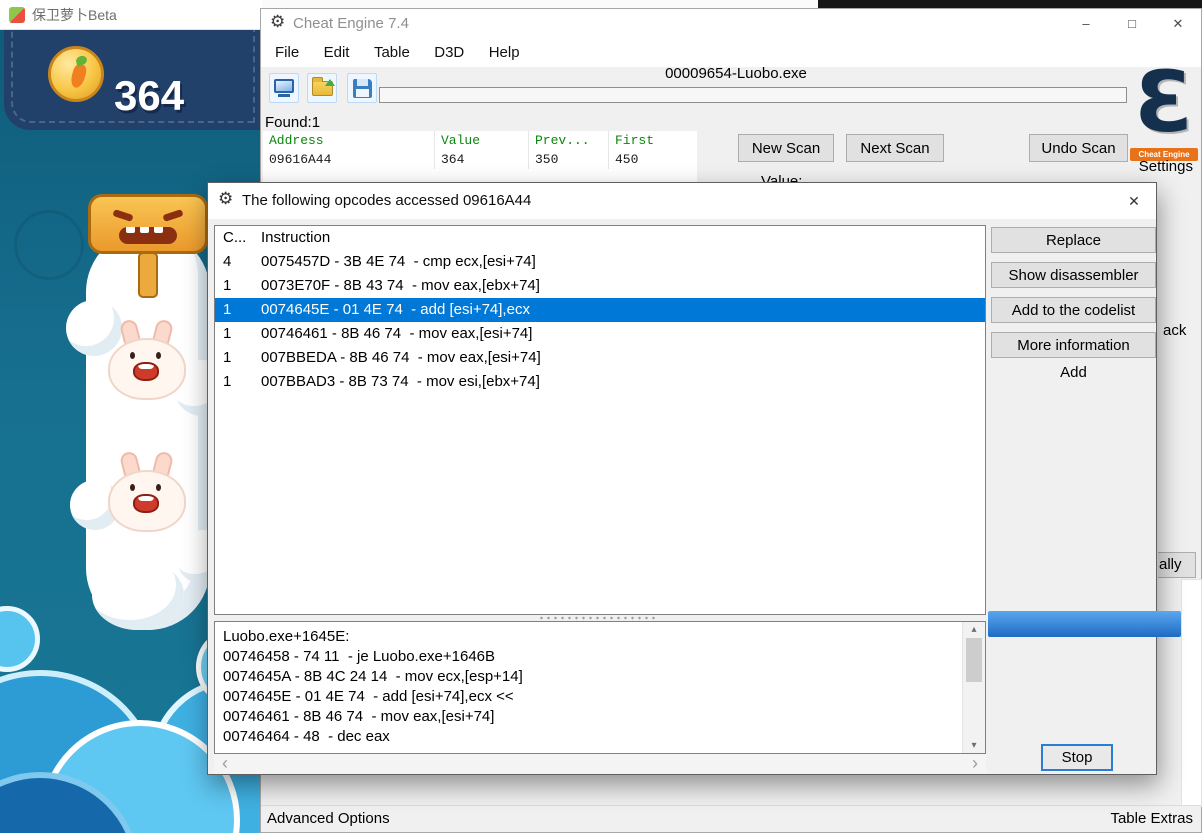 The image size is (1202, 833). I want to click on stop-button: Stop, so click(1077, 757).